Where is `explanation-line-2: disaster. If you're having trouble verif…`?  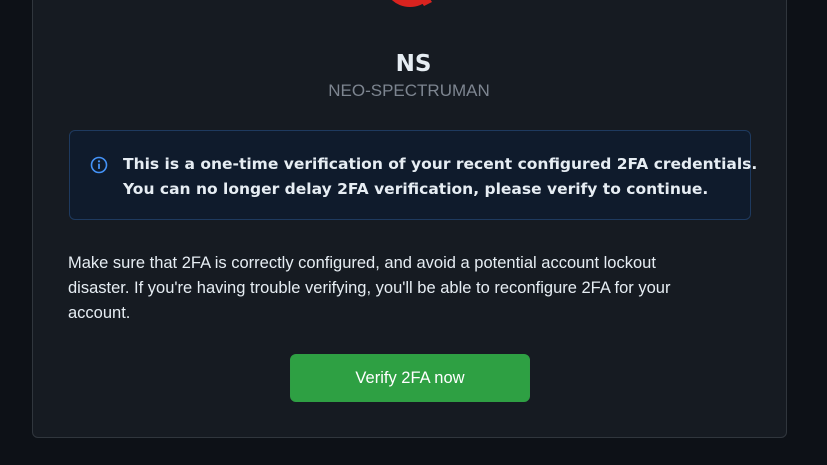
explanation-line-2: disaster. If you're having trouble verif… is located at coordinates (369, 288).